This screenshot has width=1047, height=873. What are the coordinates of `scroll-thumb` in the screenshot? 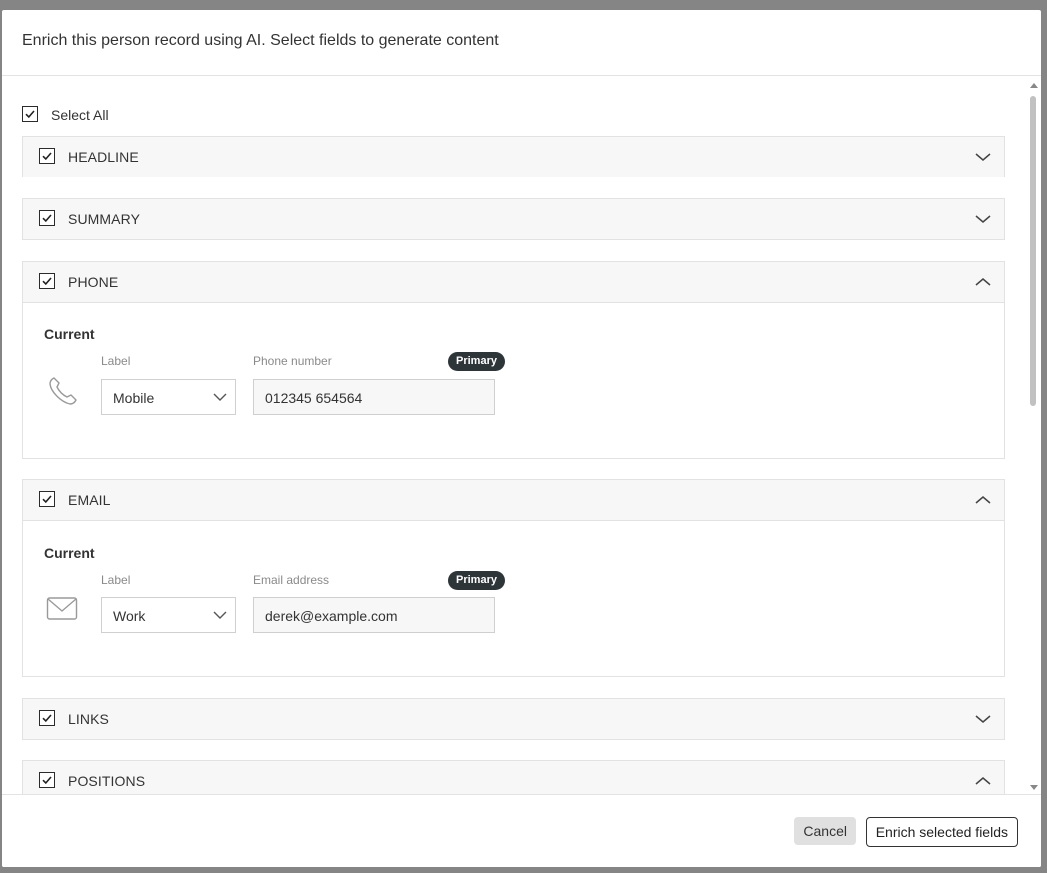 It's located at (1033, 251).